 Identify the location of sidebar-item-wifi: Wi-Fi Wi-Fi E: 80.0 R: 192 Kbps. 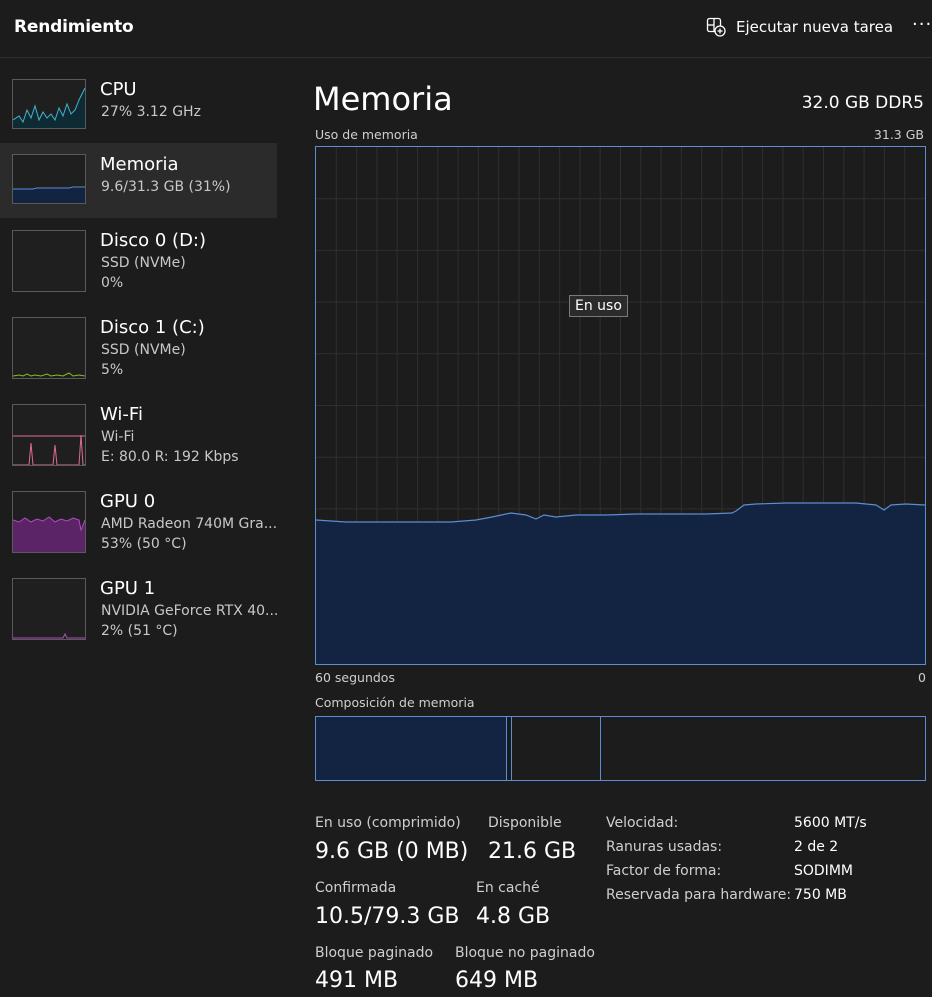
(138, 430).